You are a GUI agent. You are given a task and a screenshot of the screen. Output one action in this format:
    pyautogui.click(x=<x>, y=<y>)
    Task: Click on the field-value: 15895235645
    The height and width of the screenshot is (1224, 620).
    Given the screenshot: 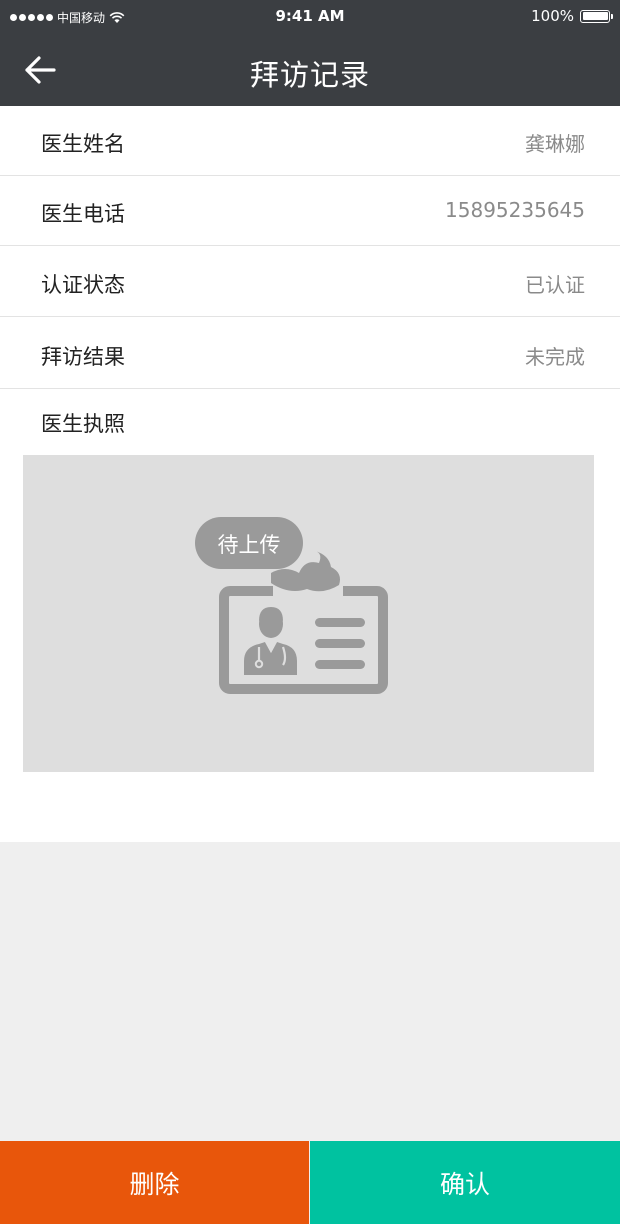 What is the action you would take?
    pyautogui.click(x=515, y=210)
    